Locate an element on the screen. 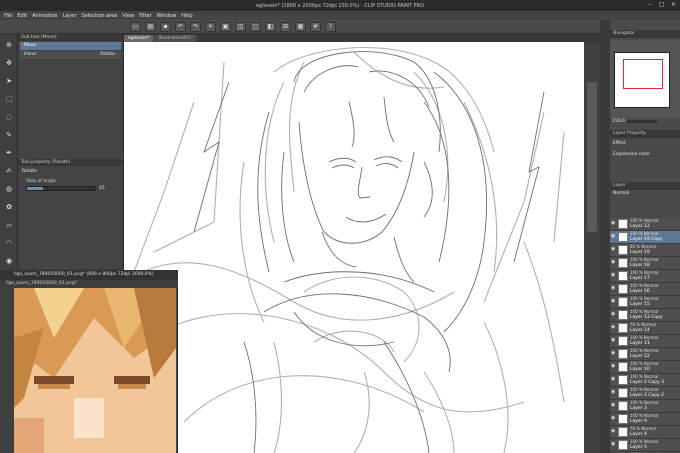  fill-tool-icon: ◉ is located at coordinates (9, 261).